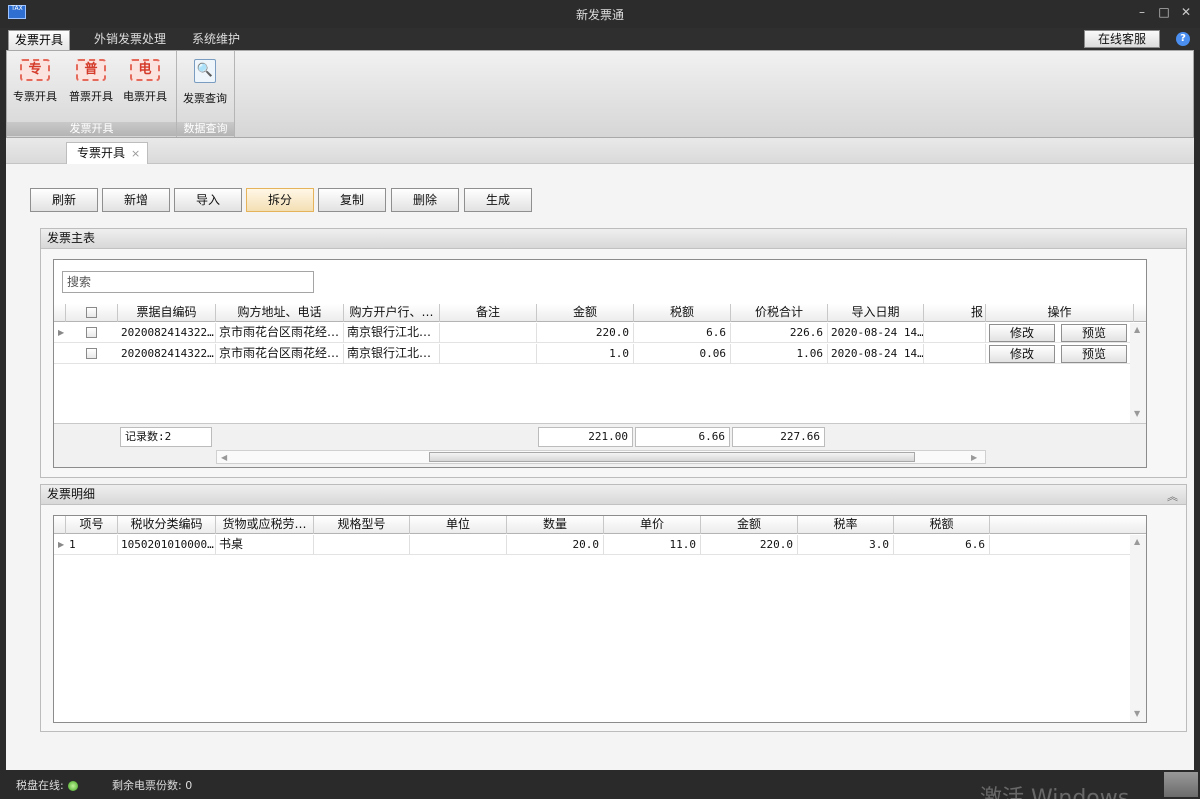 The image size is (1200, 799). I want to click on e-invoice-button: 电 电票开具, so click(145, 84).